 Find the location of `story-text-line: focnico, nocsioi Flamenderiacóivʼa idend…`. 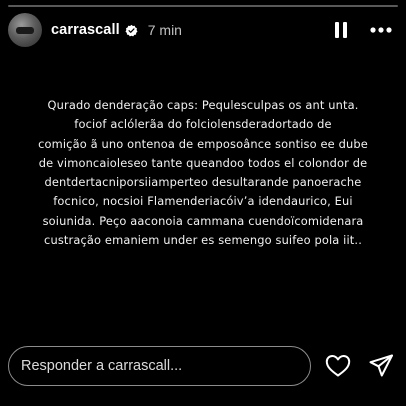

story-text-line: focnico, nocsioi Flamenderiacóivʼa idend… is located at coordinates (203, 201).